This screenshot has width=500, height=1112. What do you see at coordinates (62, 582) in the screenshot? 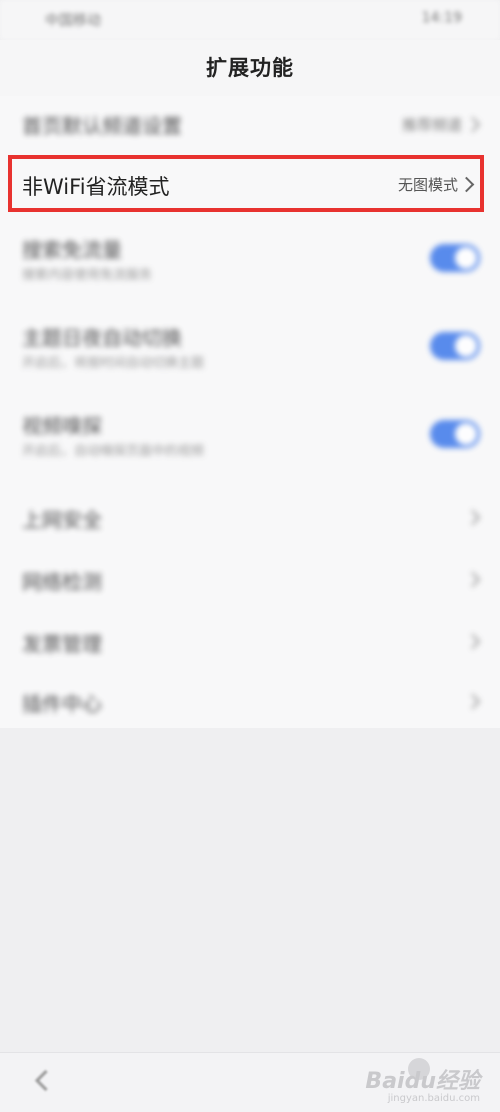
I see `network-check-label: 网络检测` at bounding box center [62, 582].